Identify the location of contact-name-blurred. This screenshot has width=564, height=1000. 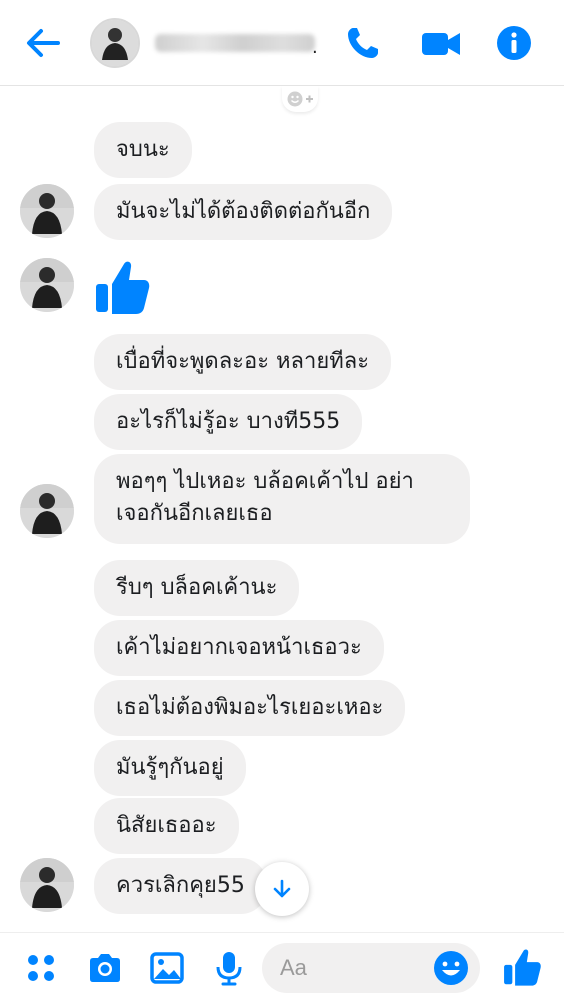
(235, 43).